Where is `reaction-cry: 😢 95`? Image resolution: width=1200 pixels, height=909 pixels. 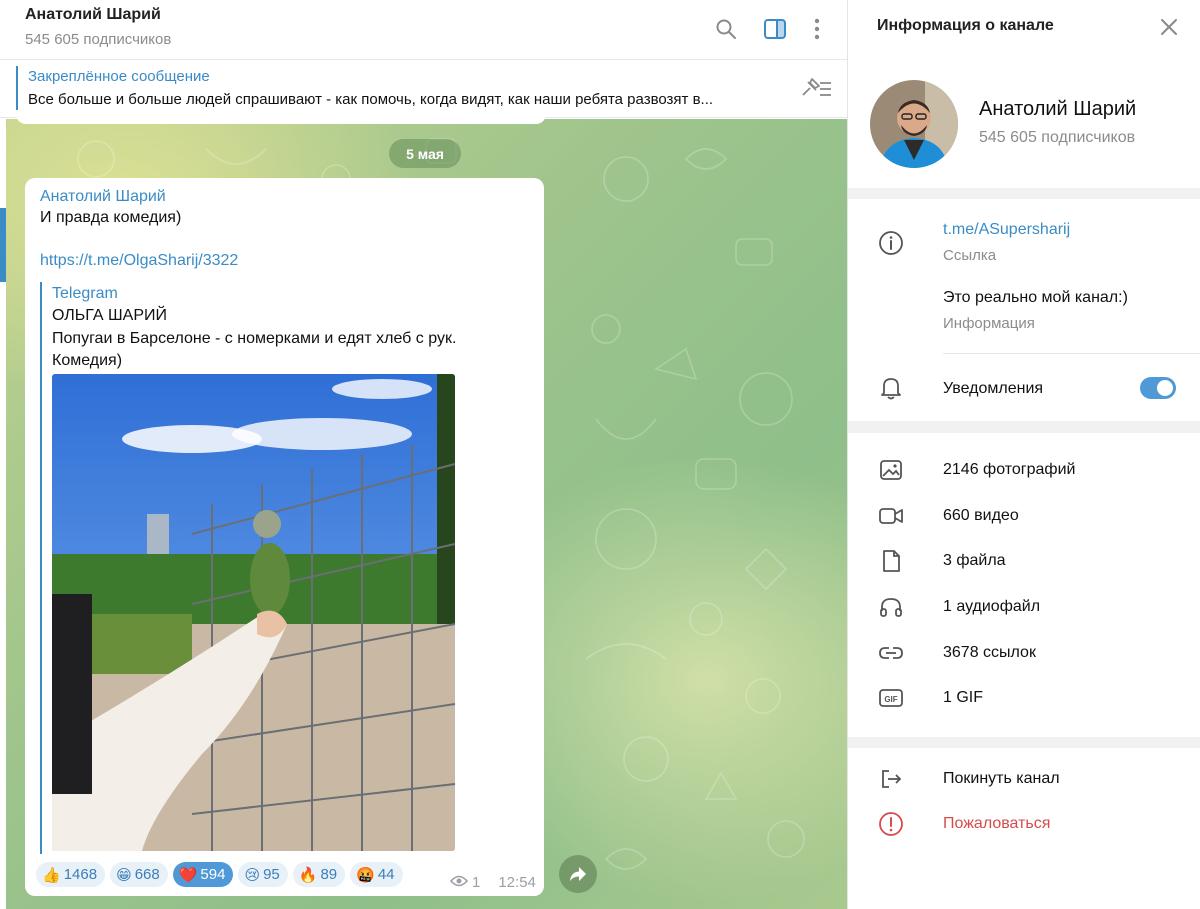
reaction-cry: 😢 95 is located at coordinates (263, 874).